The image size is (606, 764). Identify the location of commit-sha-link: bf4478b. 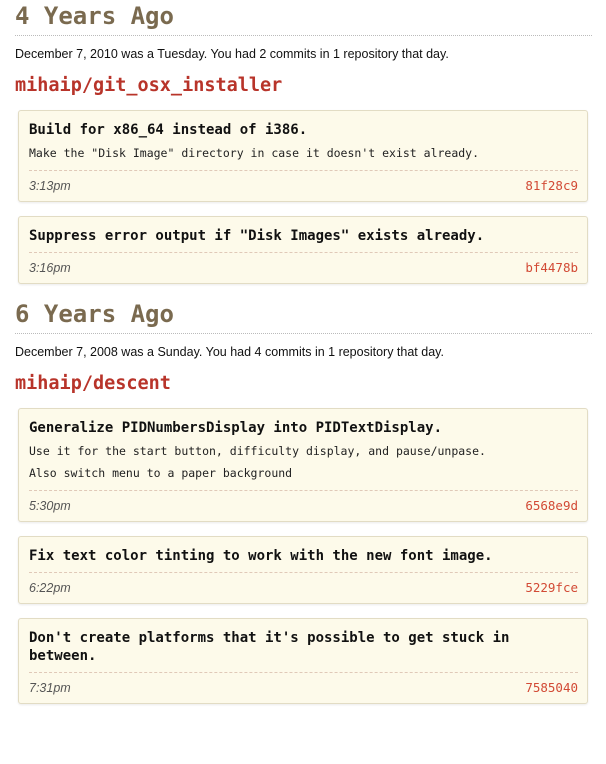
(551, 267).